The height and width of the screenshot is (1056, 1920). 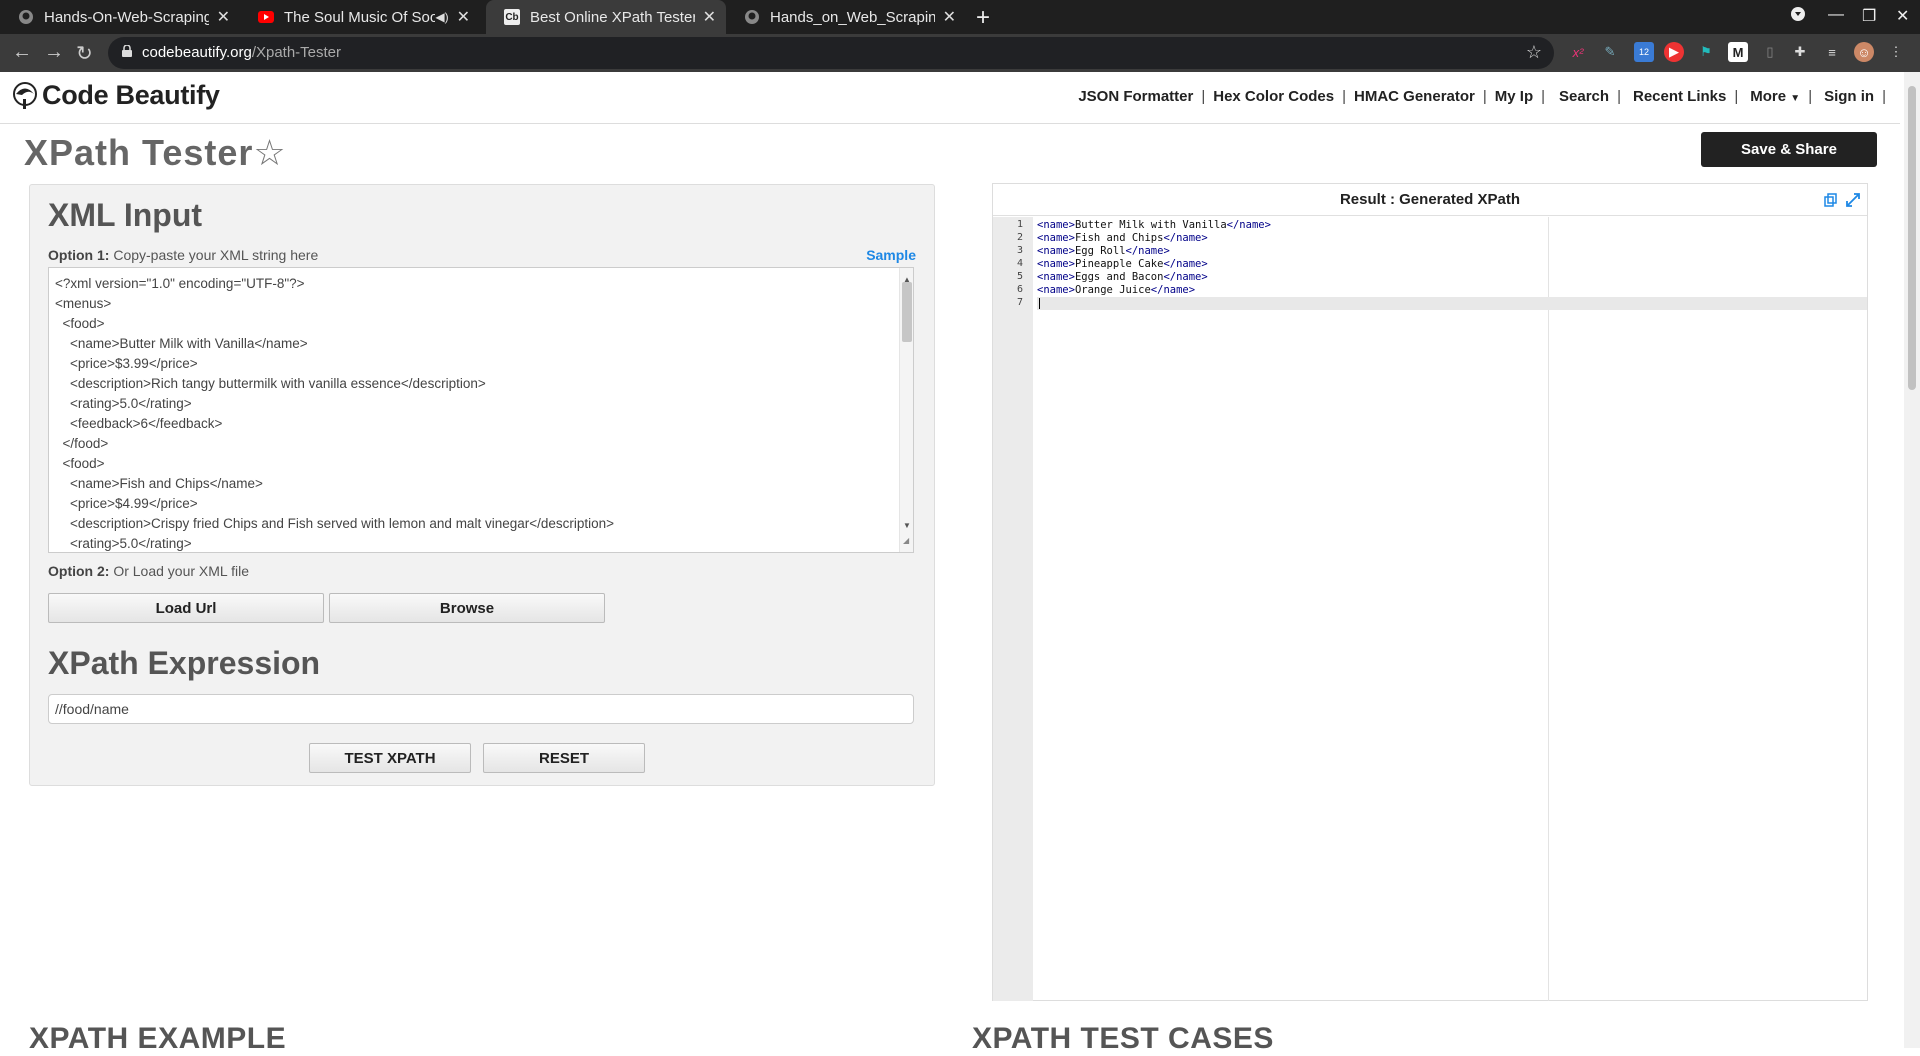 I want to click on nav-recent-links: Recent Links, so click(x=1679, y=96).